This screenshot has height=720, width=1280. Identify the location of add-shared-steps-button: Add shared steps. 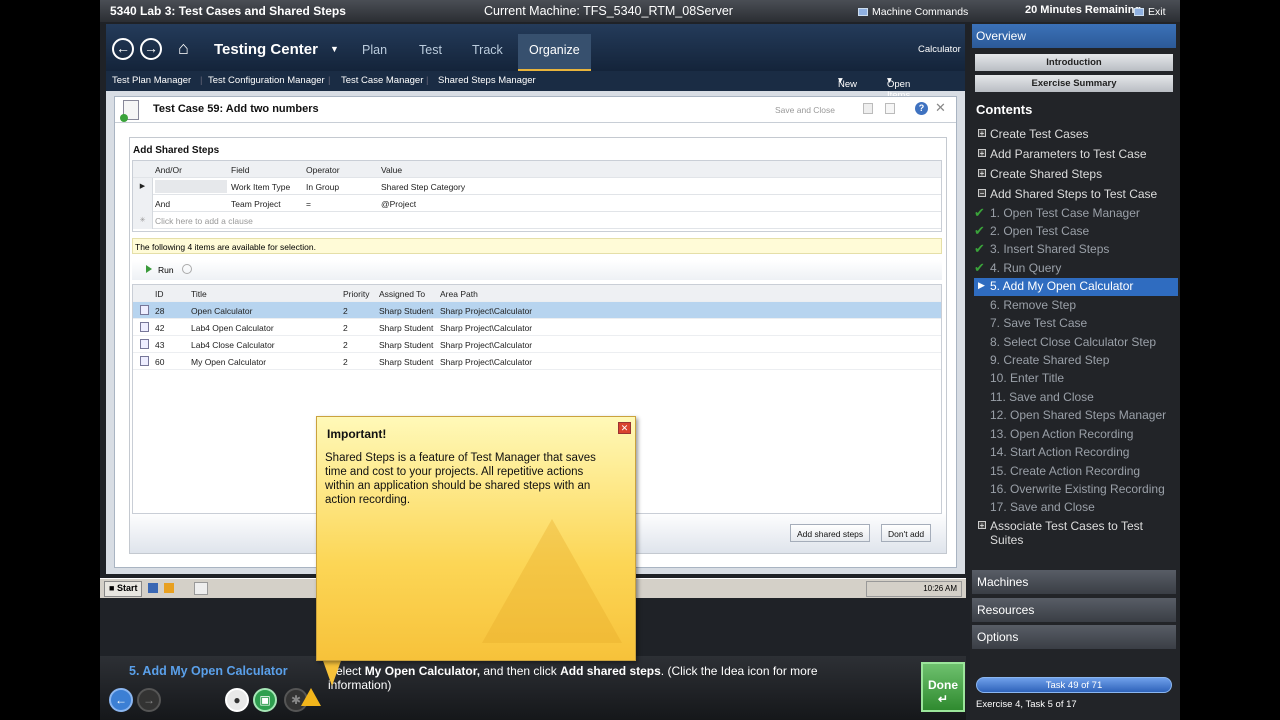
(830, 533).